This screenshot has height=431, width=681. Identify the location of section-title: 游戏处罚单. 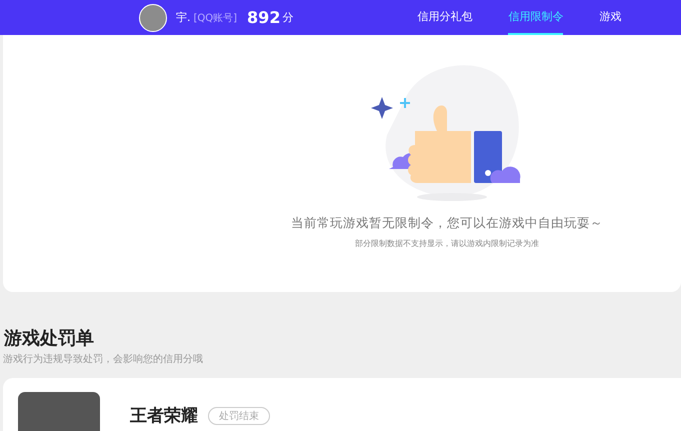
(49, 338).